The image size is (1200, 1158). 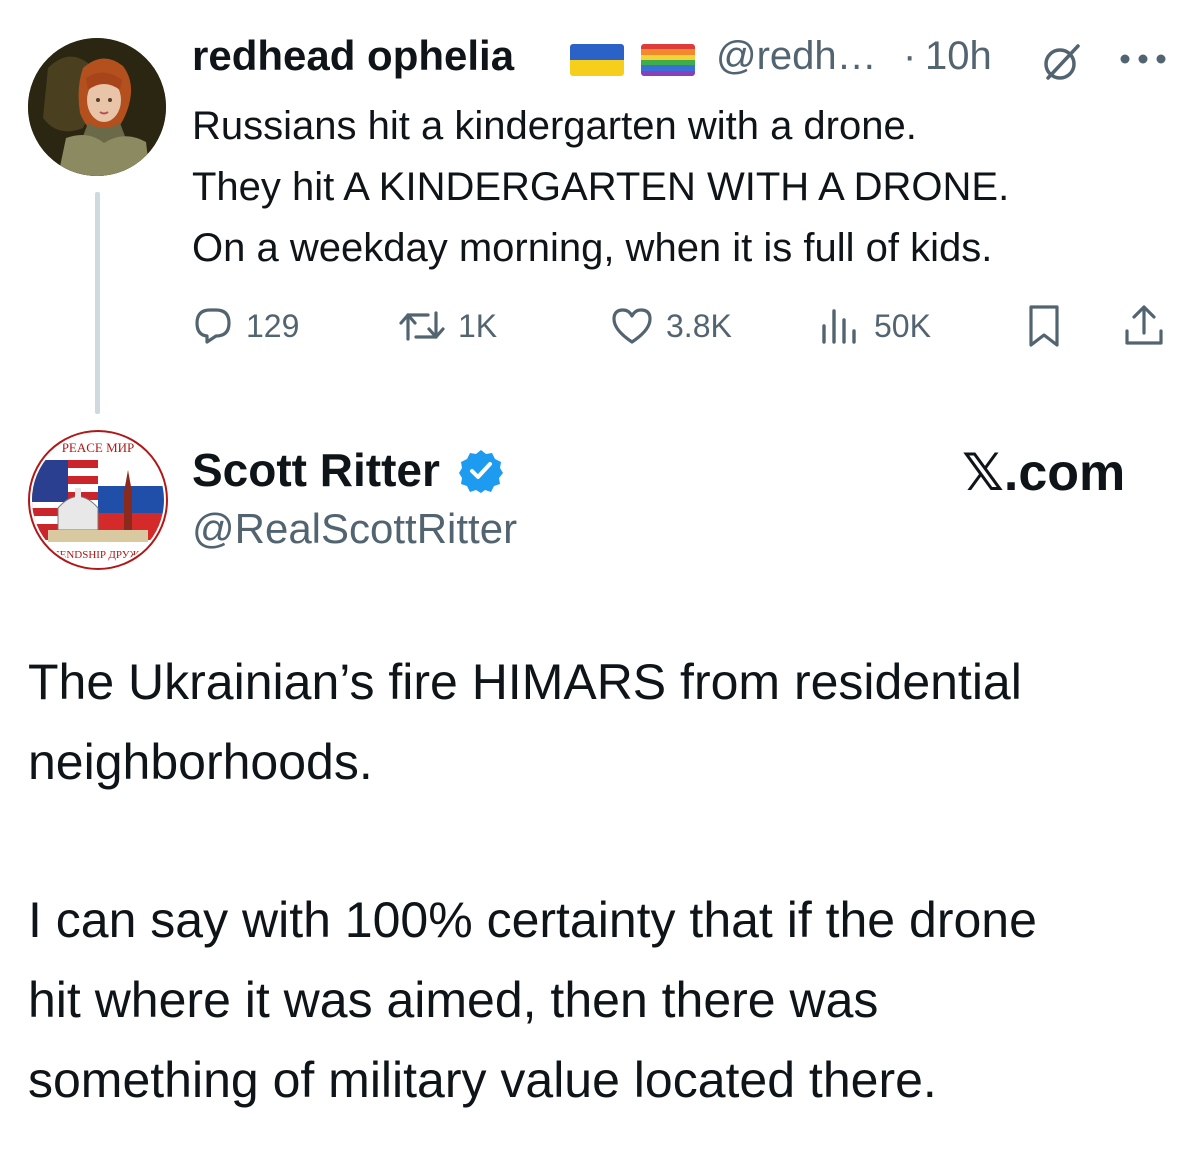 I want to click on avatar-portrait-image, so click(x=97, y=107).